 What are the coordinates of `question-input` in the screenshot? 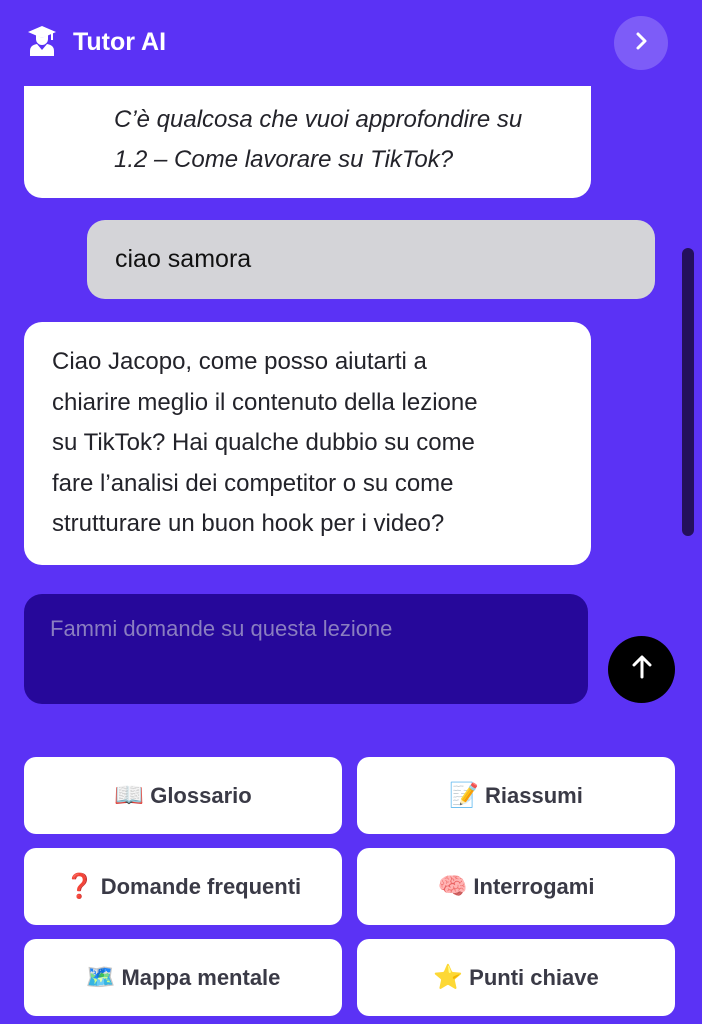 It's located at (306, 646).